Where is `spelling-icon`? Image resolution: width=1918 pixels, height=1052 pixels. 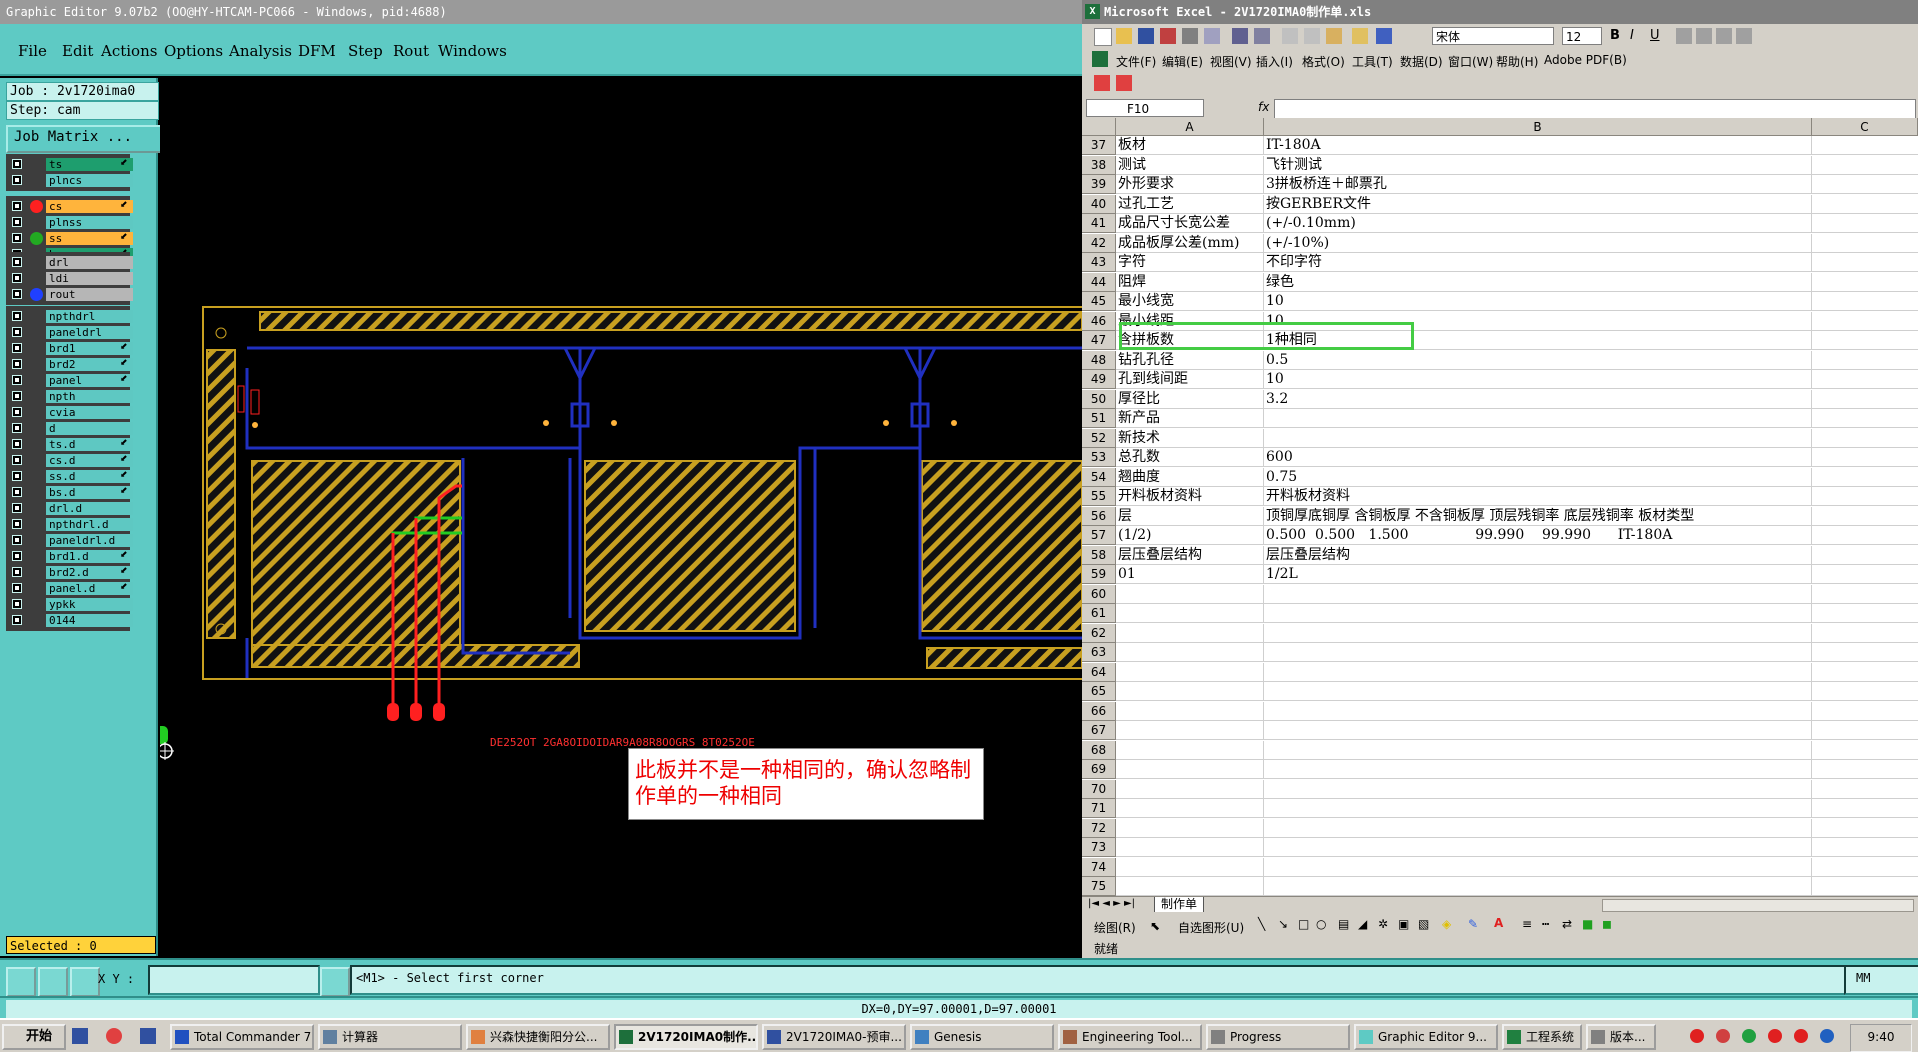 spelling-icon is located at coordinates (1240, 36).